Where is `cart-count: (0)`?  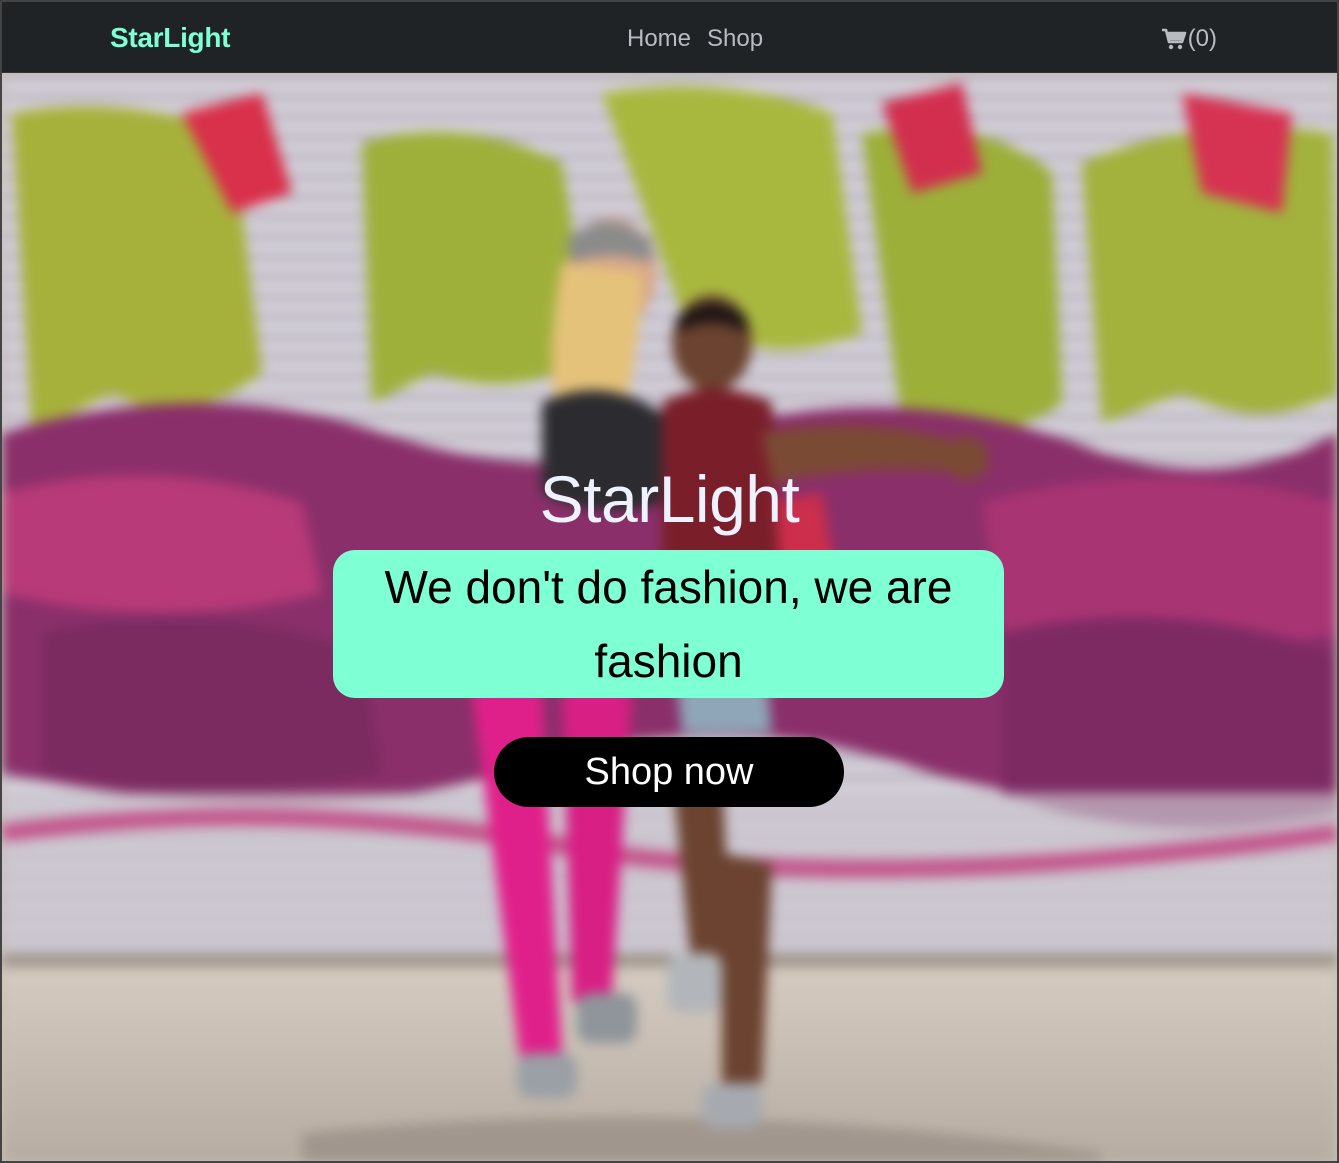
cart-count: (0) is located at coordinates (1202, 38).